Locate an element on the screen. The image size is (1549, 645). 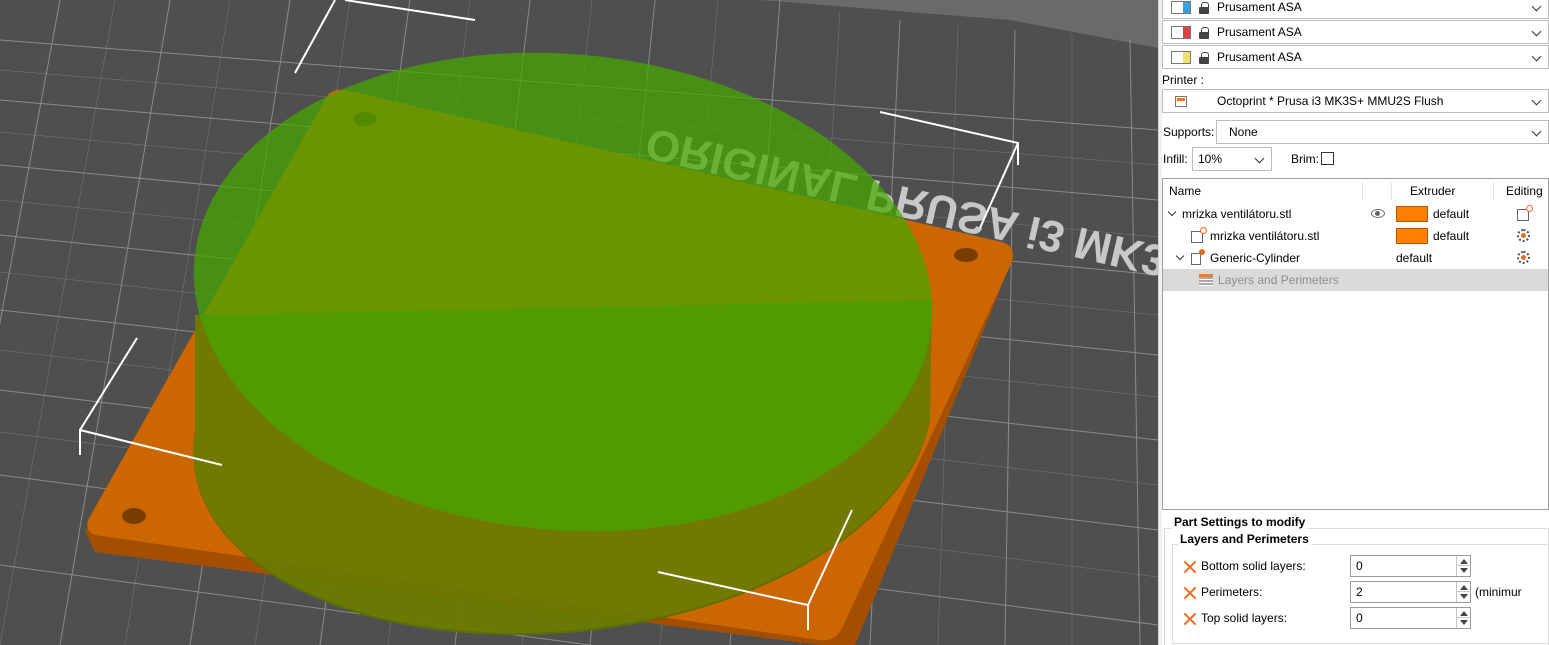
perimeters-suffix: (minimur is located at coordinates (1498, 592).